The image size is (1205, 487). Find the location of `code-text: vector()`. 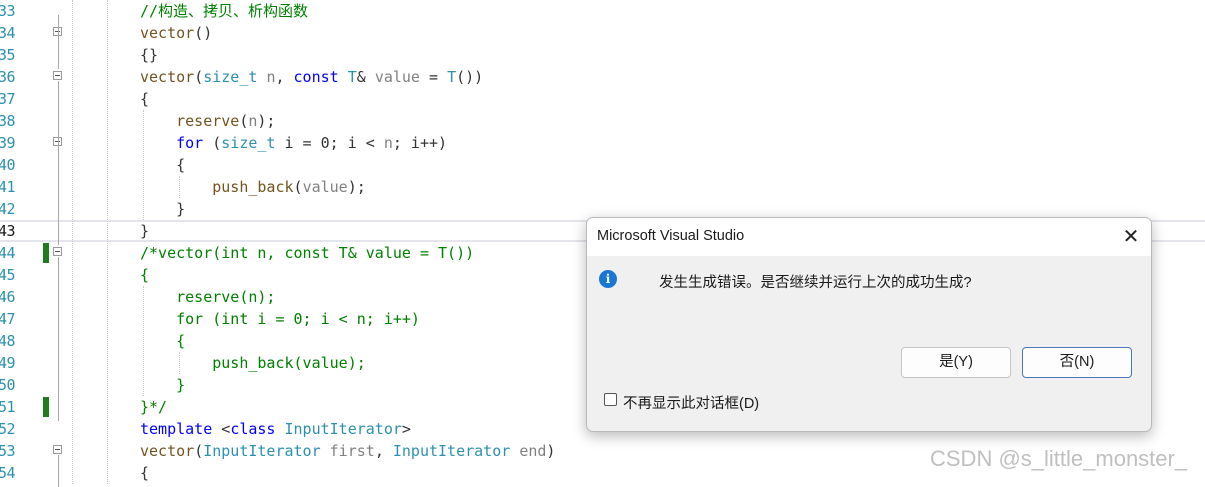

code-text: vector() is located at coordinates (176, 33).